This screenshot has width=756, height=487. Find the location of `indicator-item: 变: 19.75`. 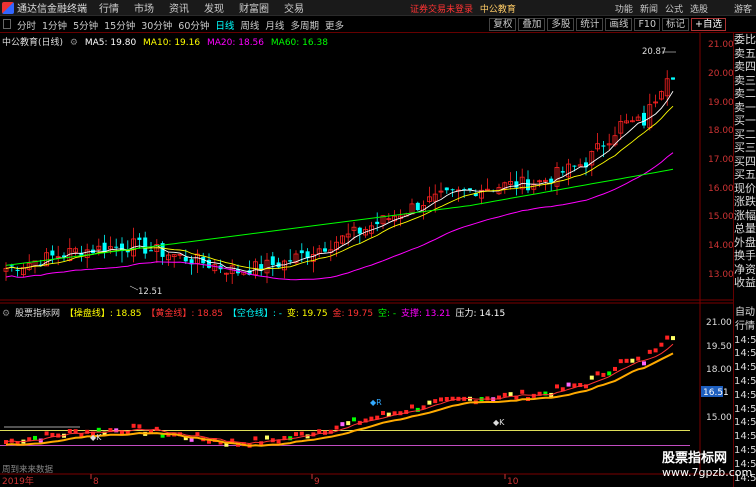

indicator-item: 变: 19.75 is located at coordinates (308, 314).